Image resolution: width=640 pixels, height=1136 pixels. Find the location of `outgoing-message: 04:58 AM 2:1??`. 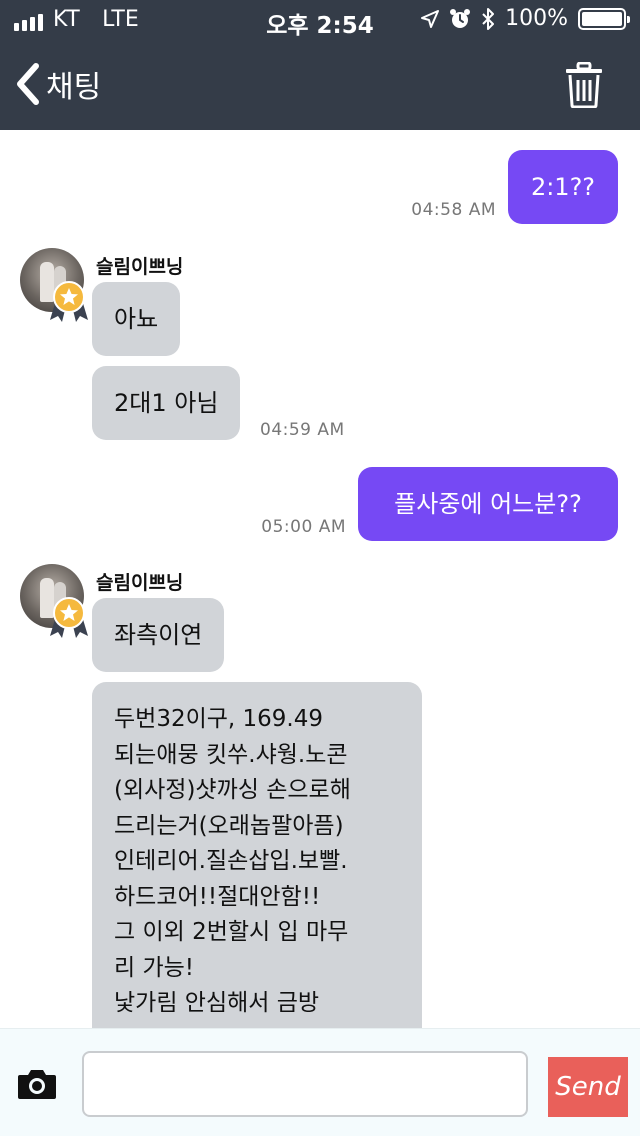

outgoing-message: 04:58 AM 2:1?? is located at coordinates (514, 187).